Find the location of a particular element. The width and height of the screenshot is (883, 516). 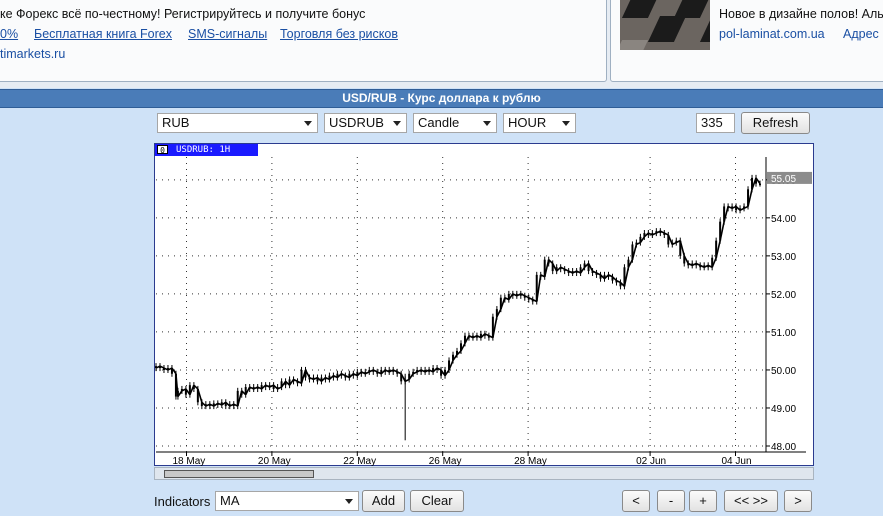

clear-indicators-button: Clear is located at coordinates (437, 501).